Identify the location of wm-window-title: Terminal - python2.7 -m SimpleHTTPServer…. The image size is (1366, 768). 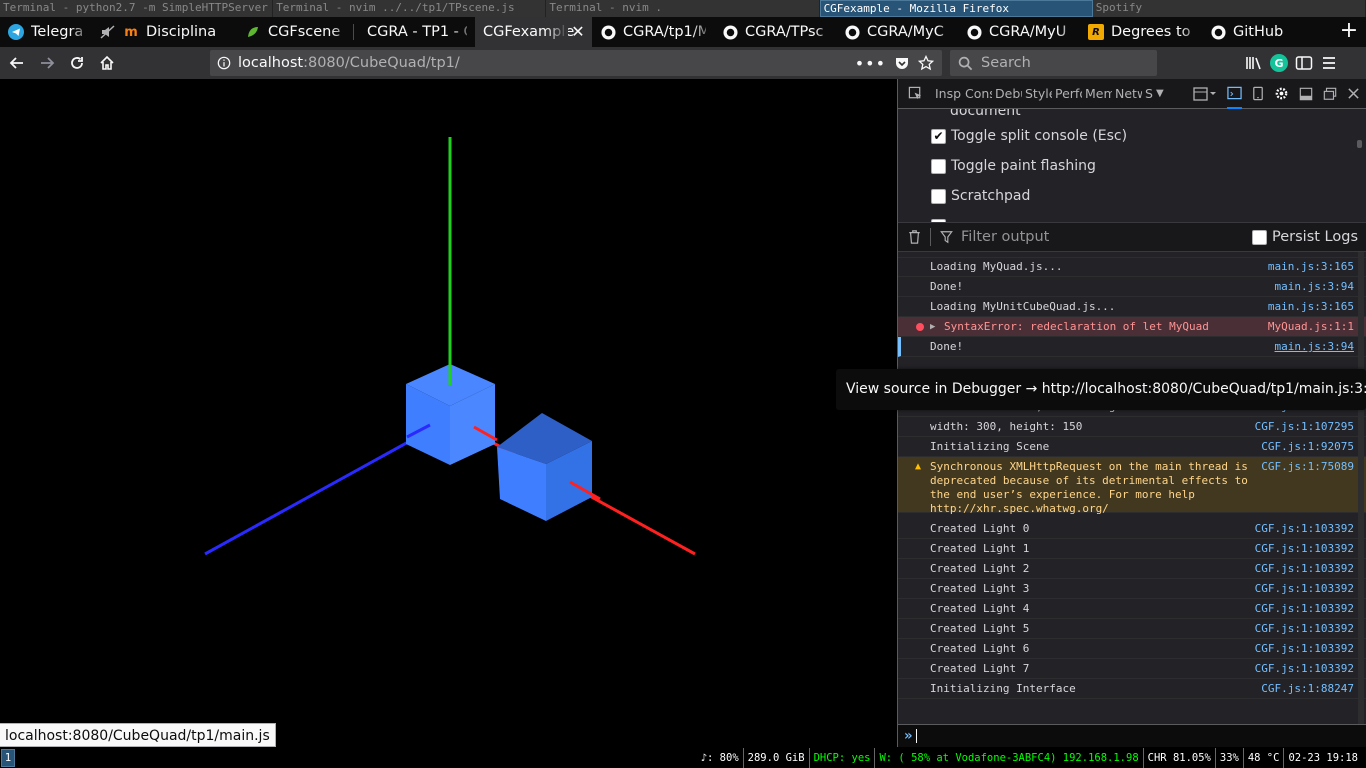
(137, 8).